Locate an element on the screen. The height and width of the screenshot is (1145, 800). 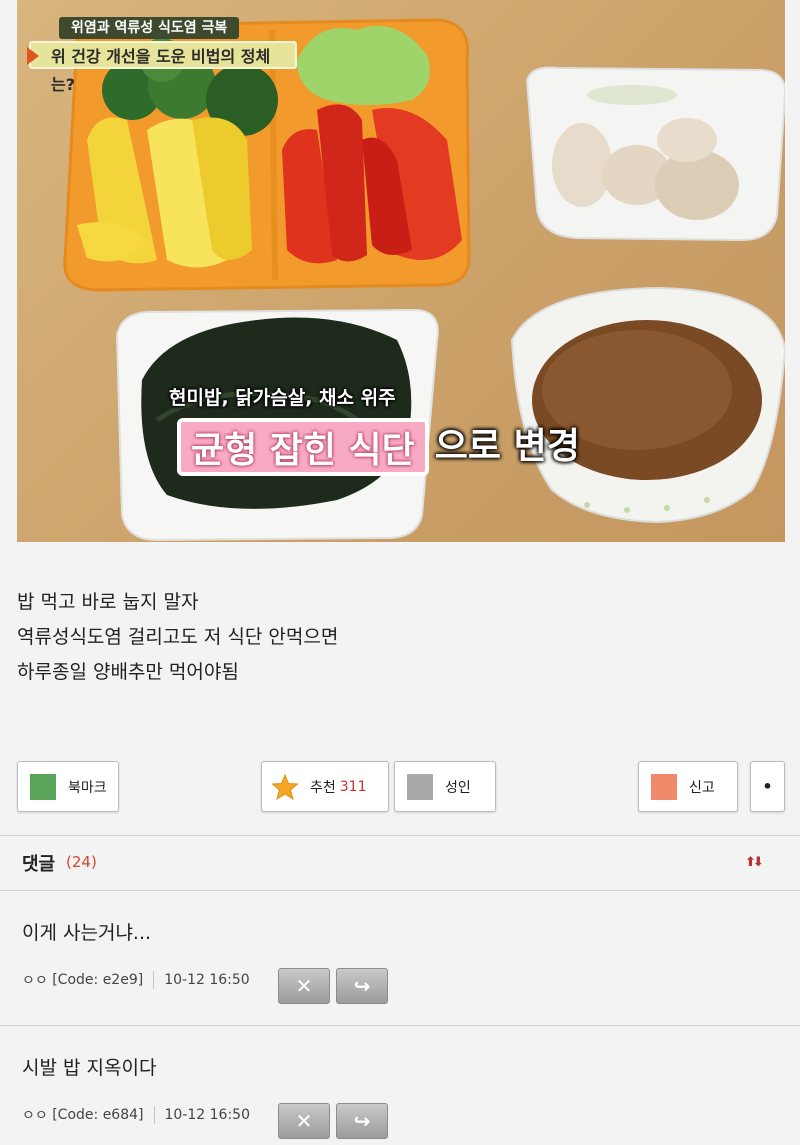
caption-small: 현미밥, 닭가슴살, 채소 위주 is located at coordinates (282, 398).